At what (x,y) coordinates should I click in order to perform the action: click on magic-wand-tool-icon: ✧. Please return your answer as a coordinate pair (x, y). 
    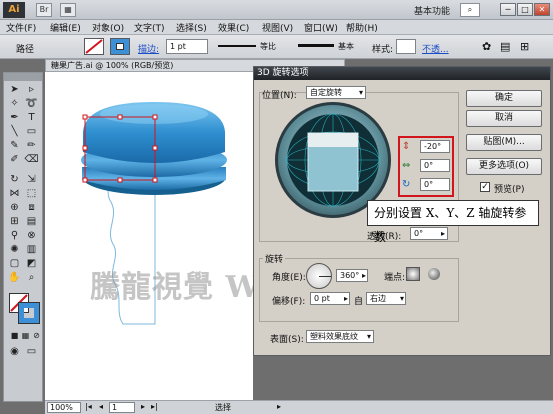
    Looking at the image, I should click on (14, 103).